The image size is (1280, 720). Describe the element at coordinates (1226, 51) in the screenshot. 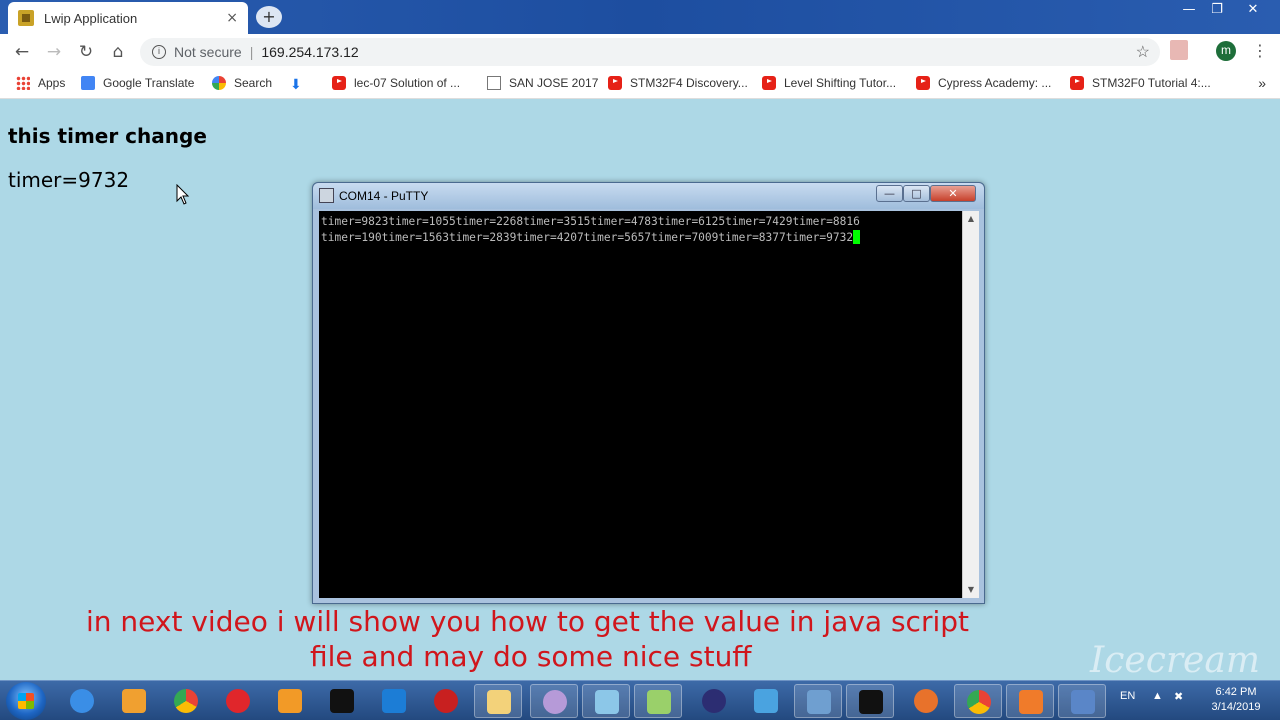

I see `profile-avatar: m` at that location.